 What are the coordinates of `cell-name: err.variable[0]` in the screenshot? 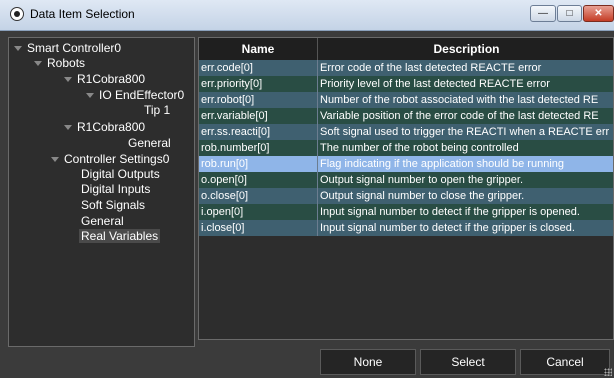 It's located at (258, 116).